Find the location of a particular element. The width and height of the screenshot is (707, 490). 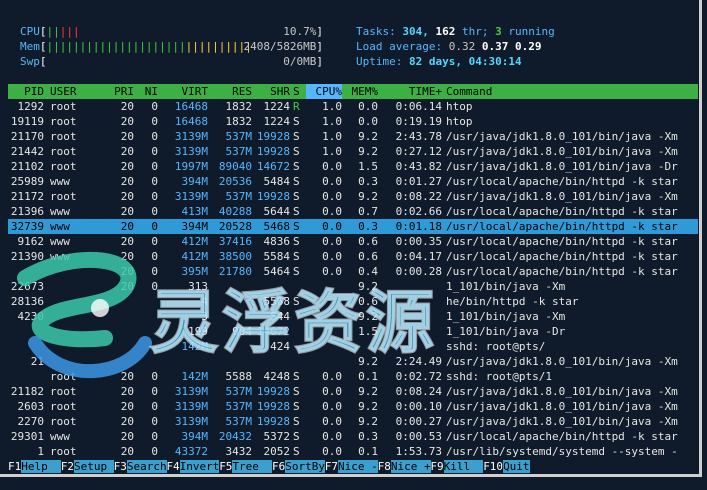

cell-time: 0:01.27 is located at coordinates (418, 181).